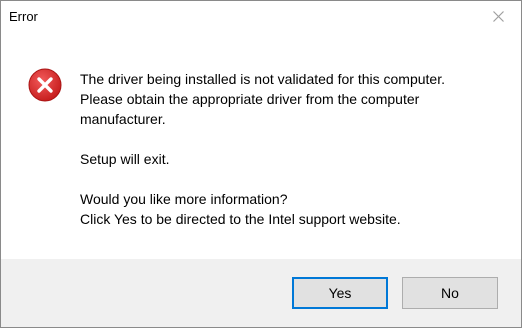 The image size is (522, 328). I want to click on close-icon, so click(498, 16).